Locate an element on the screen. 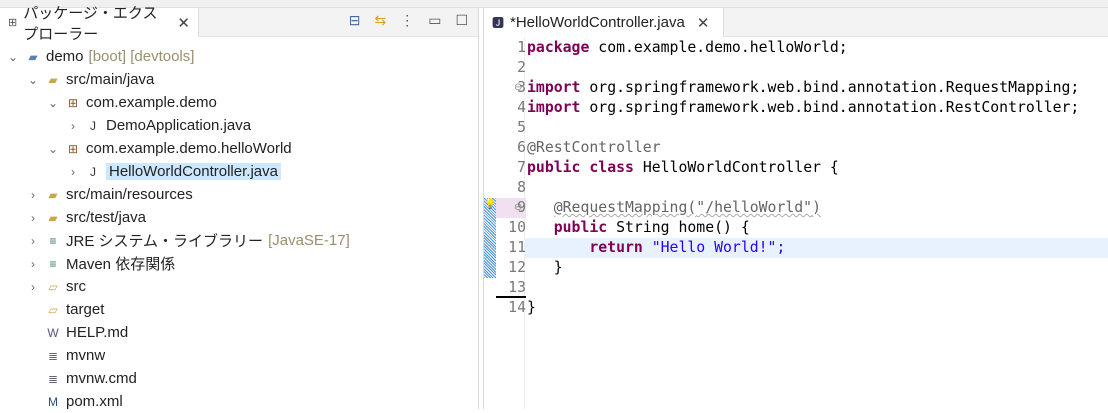 This screenshot has height=413, width=1108. tree-item: ≣ mvnw is located at coordinates (65, 355).